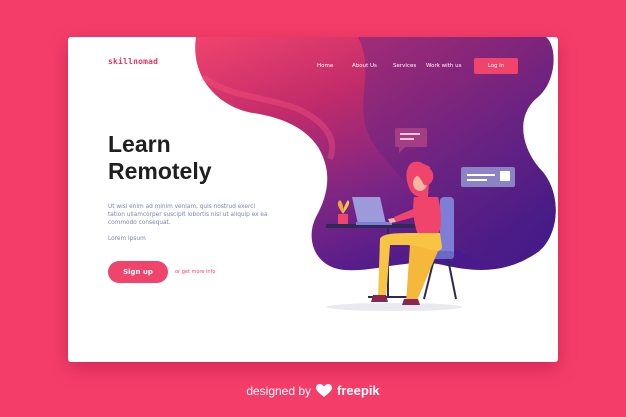 This screenshot has width=626, height=417. Describe the element at coordinates (279, 390) in the screenshot. I see `designed-by-text: designed by` at that location.